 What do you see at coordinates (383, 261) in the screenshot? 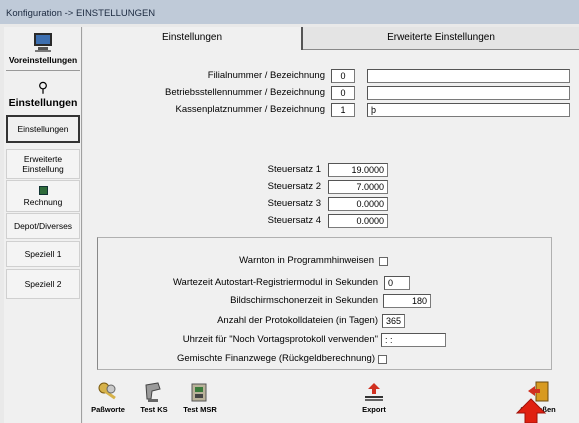
I see `warnton-checkbox` at bounding box center [383, 261].